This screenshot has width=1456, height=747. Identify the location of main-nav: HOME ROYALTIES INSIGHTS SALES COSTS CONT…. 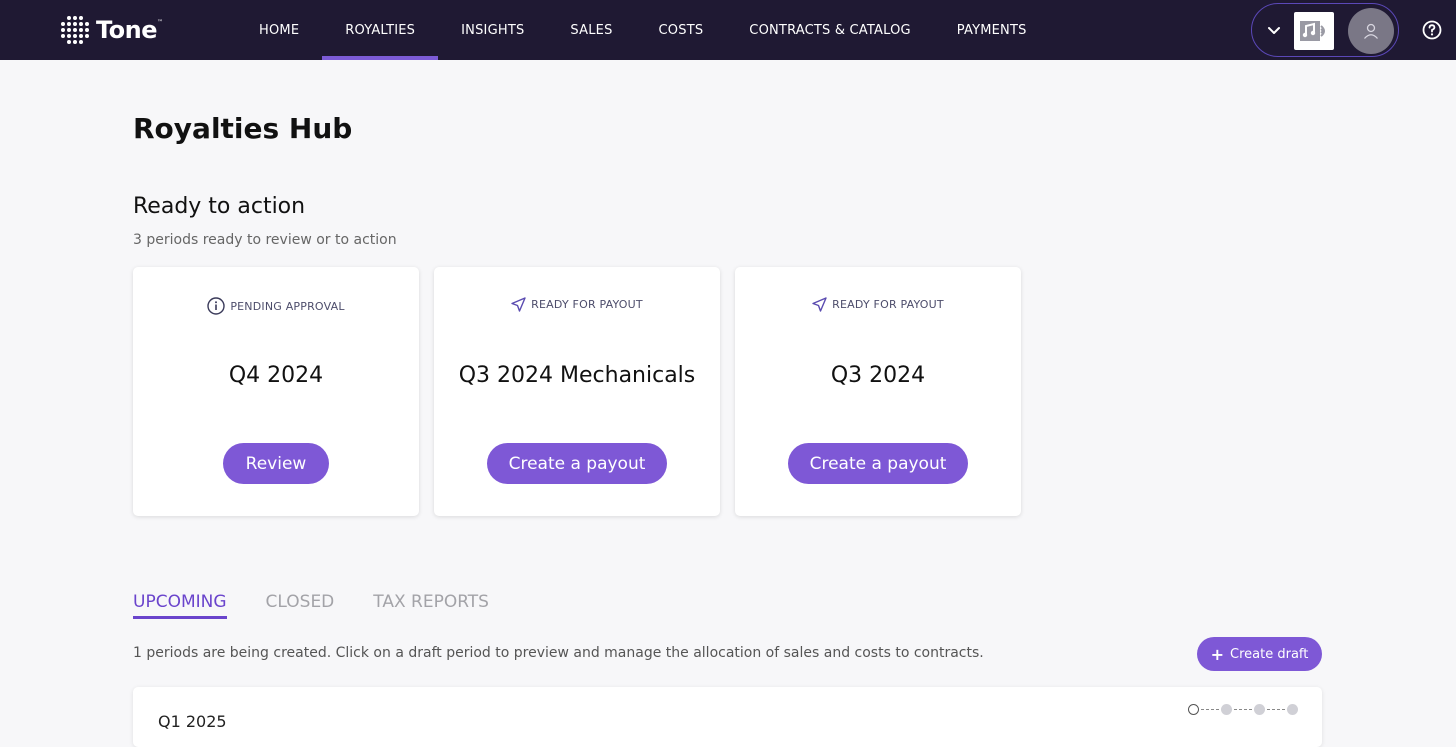
(643, 30).